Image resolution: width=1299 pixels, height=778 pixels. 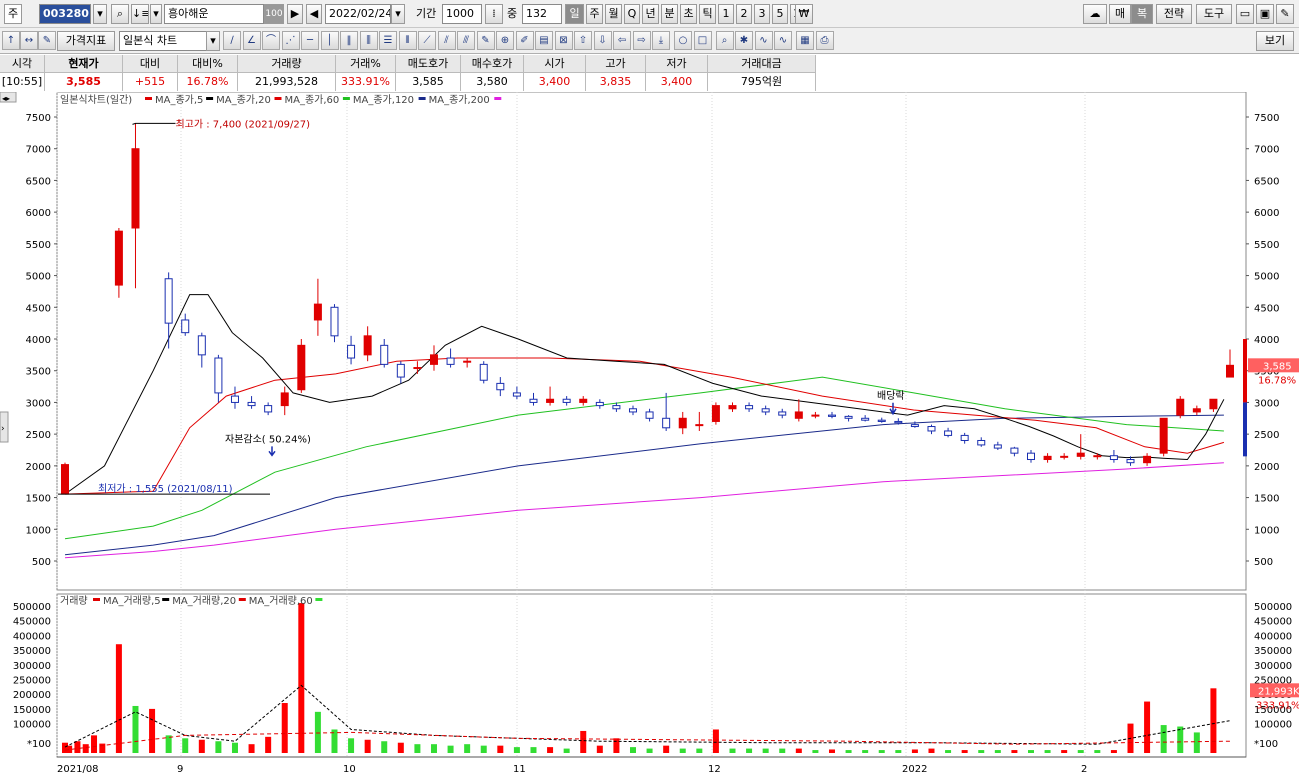 I want to click on arrow-right-icon: ⇨, so click(x=641, y=40).